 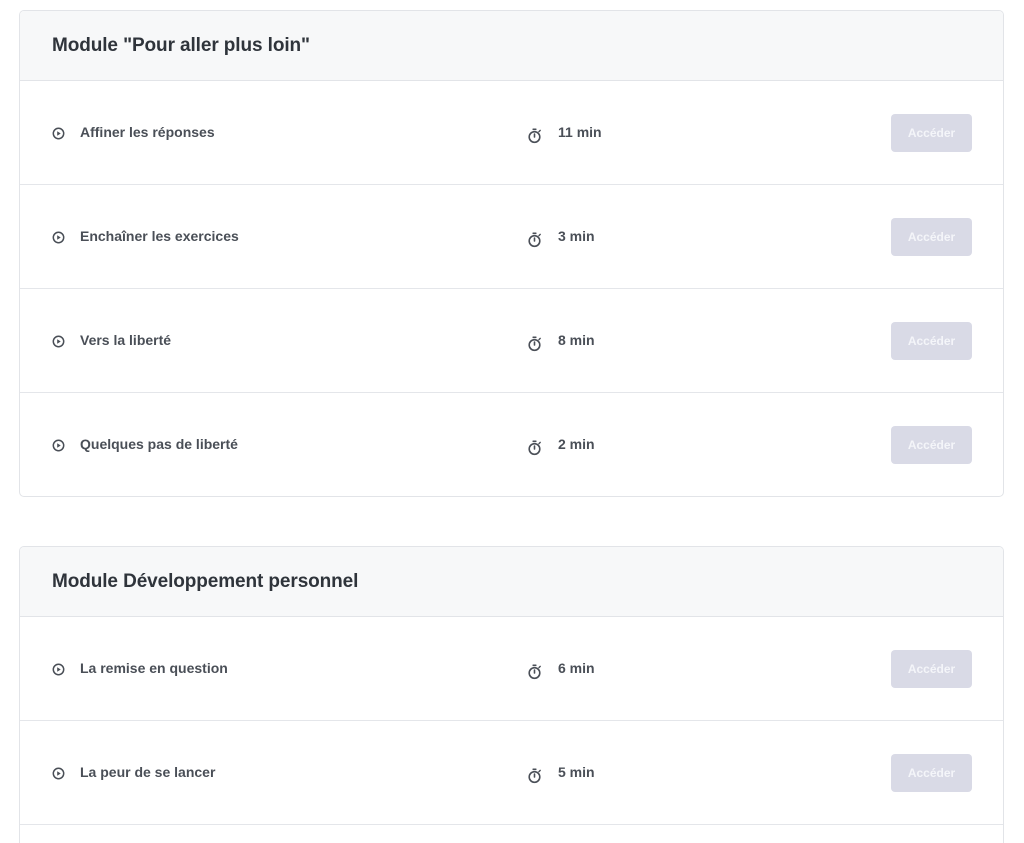 I want to click on lesson-title: Quelques pas de liberté, so click(x=159, y=444).